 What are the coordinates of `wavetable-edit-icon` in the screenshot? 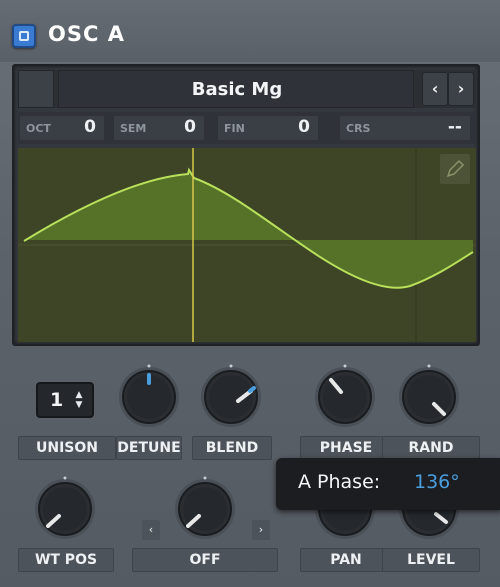 It's located at (455, 169).